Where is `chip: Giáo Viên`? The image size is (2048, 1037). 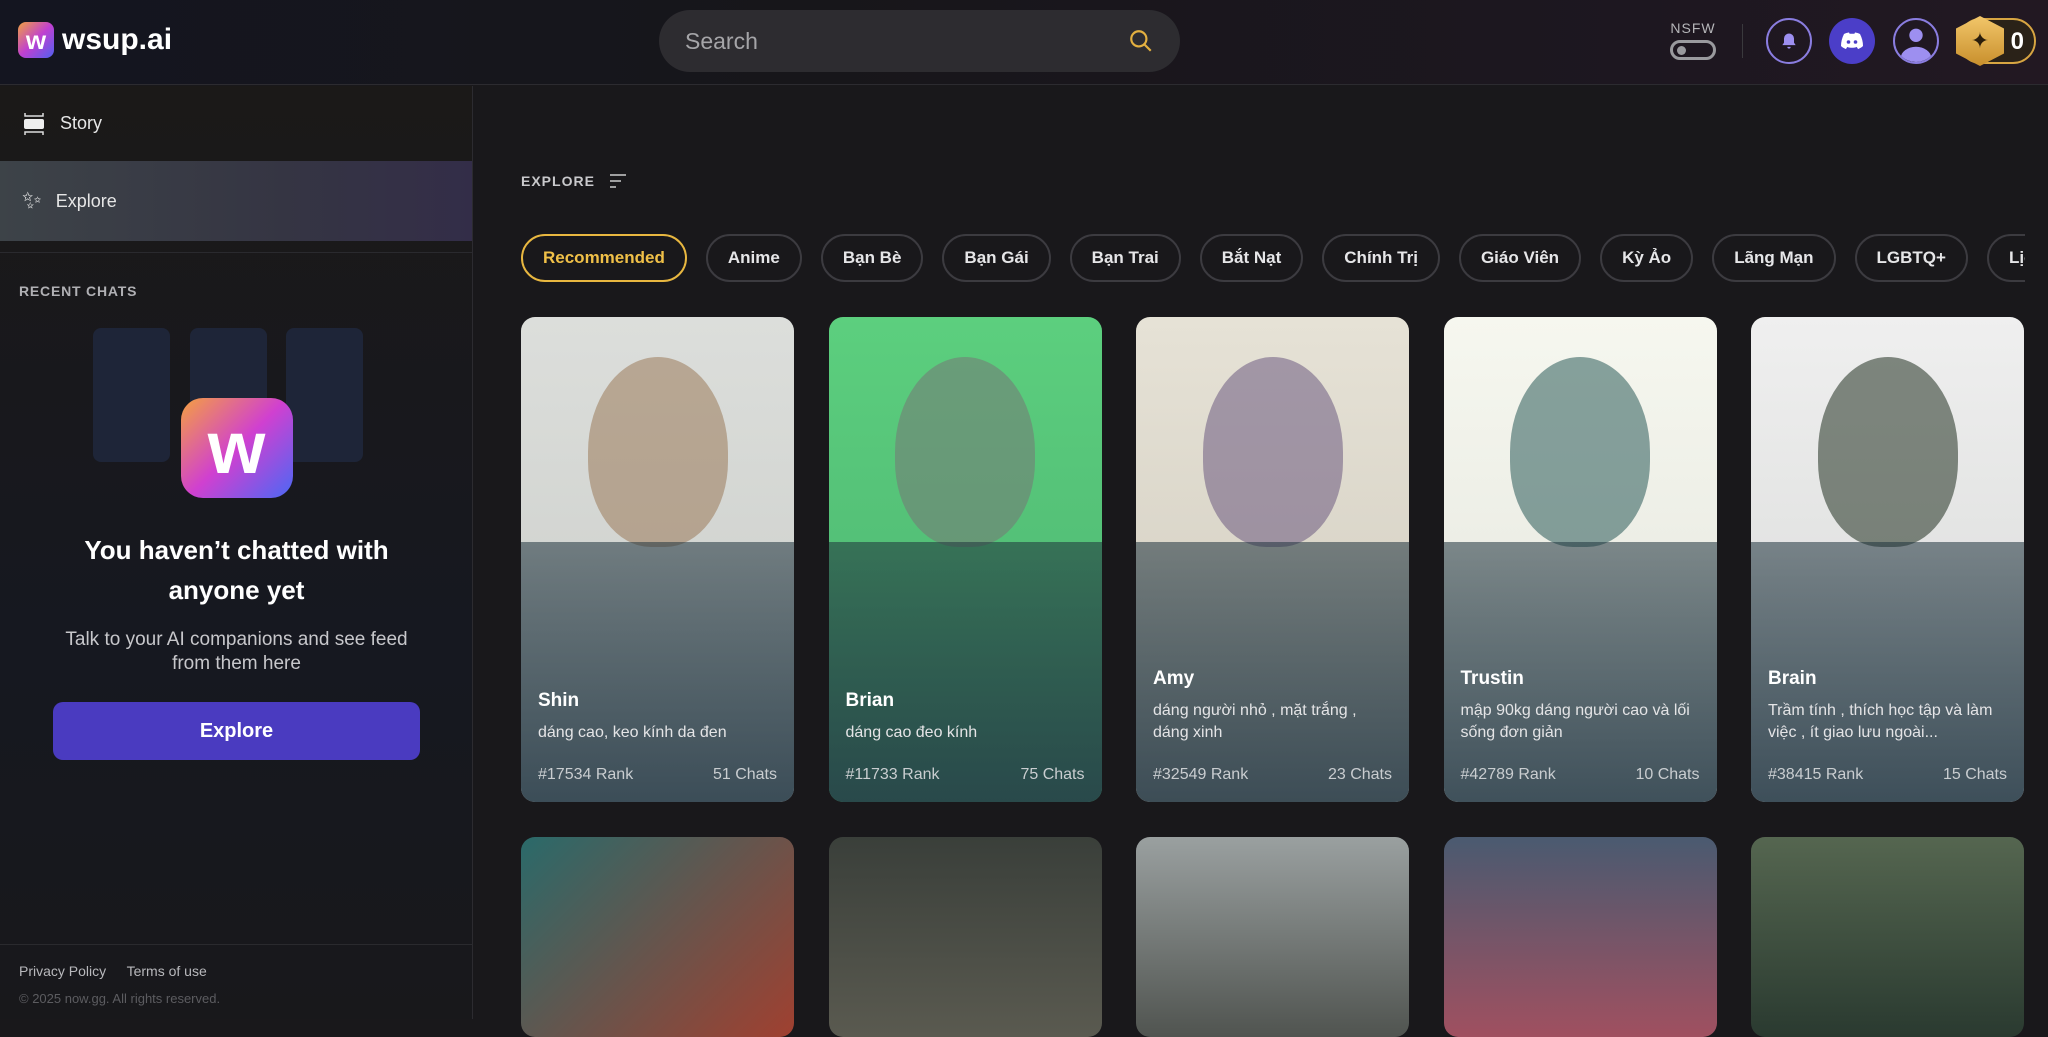
chip: Giáo Viên is located at coordinates (1520, 258).